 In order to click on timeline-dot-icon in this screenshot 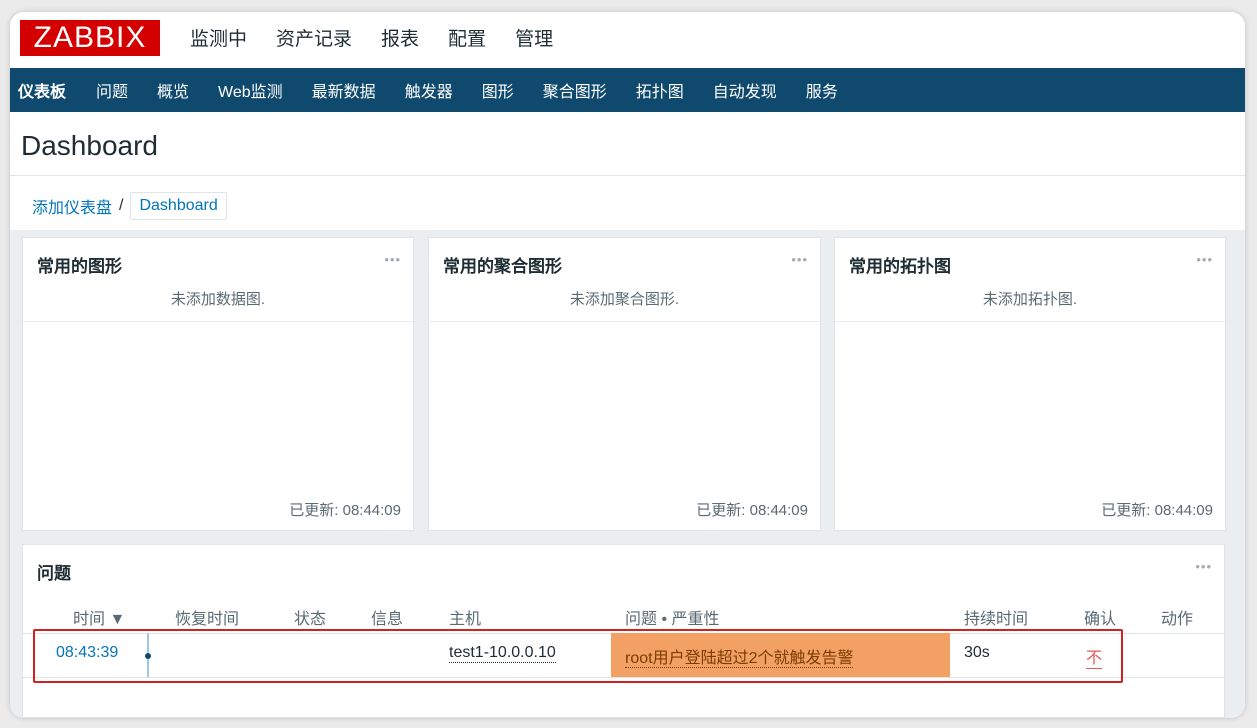, I will do `click(148, 656)`.